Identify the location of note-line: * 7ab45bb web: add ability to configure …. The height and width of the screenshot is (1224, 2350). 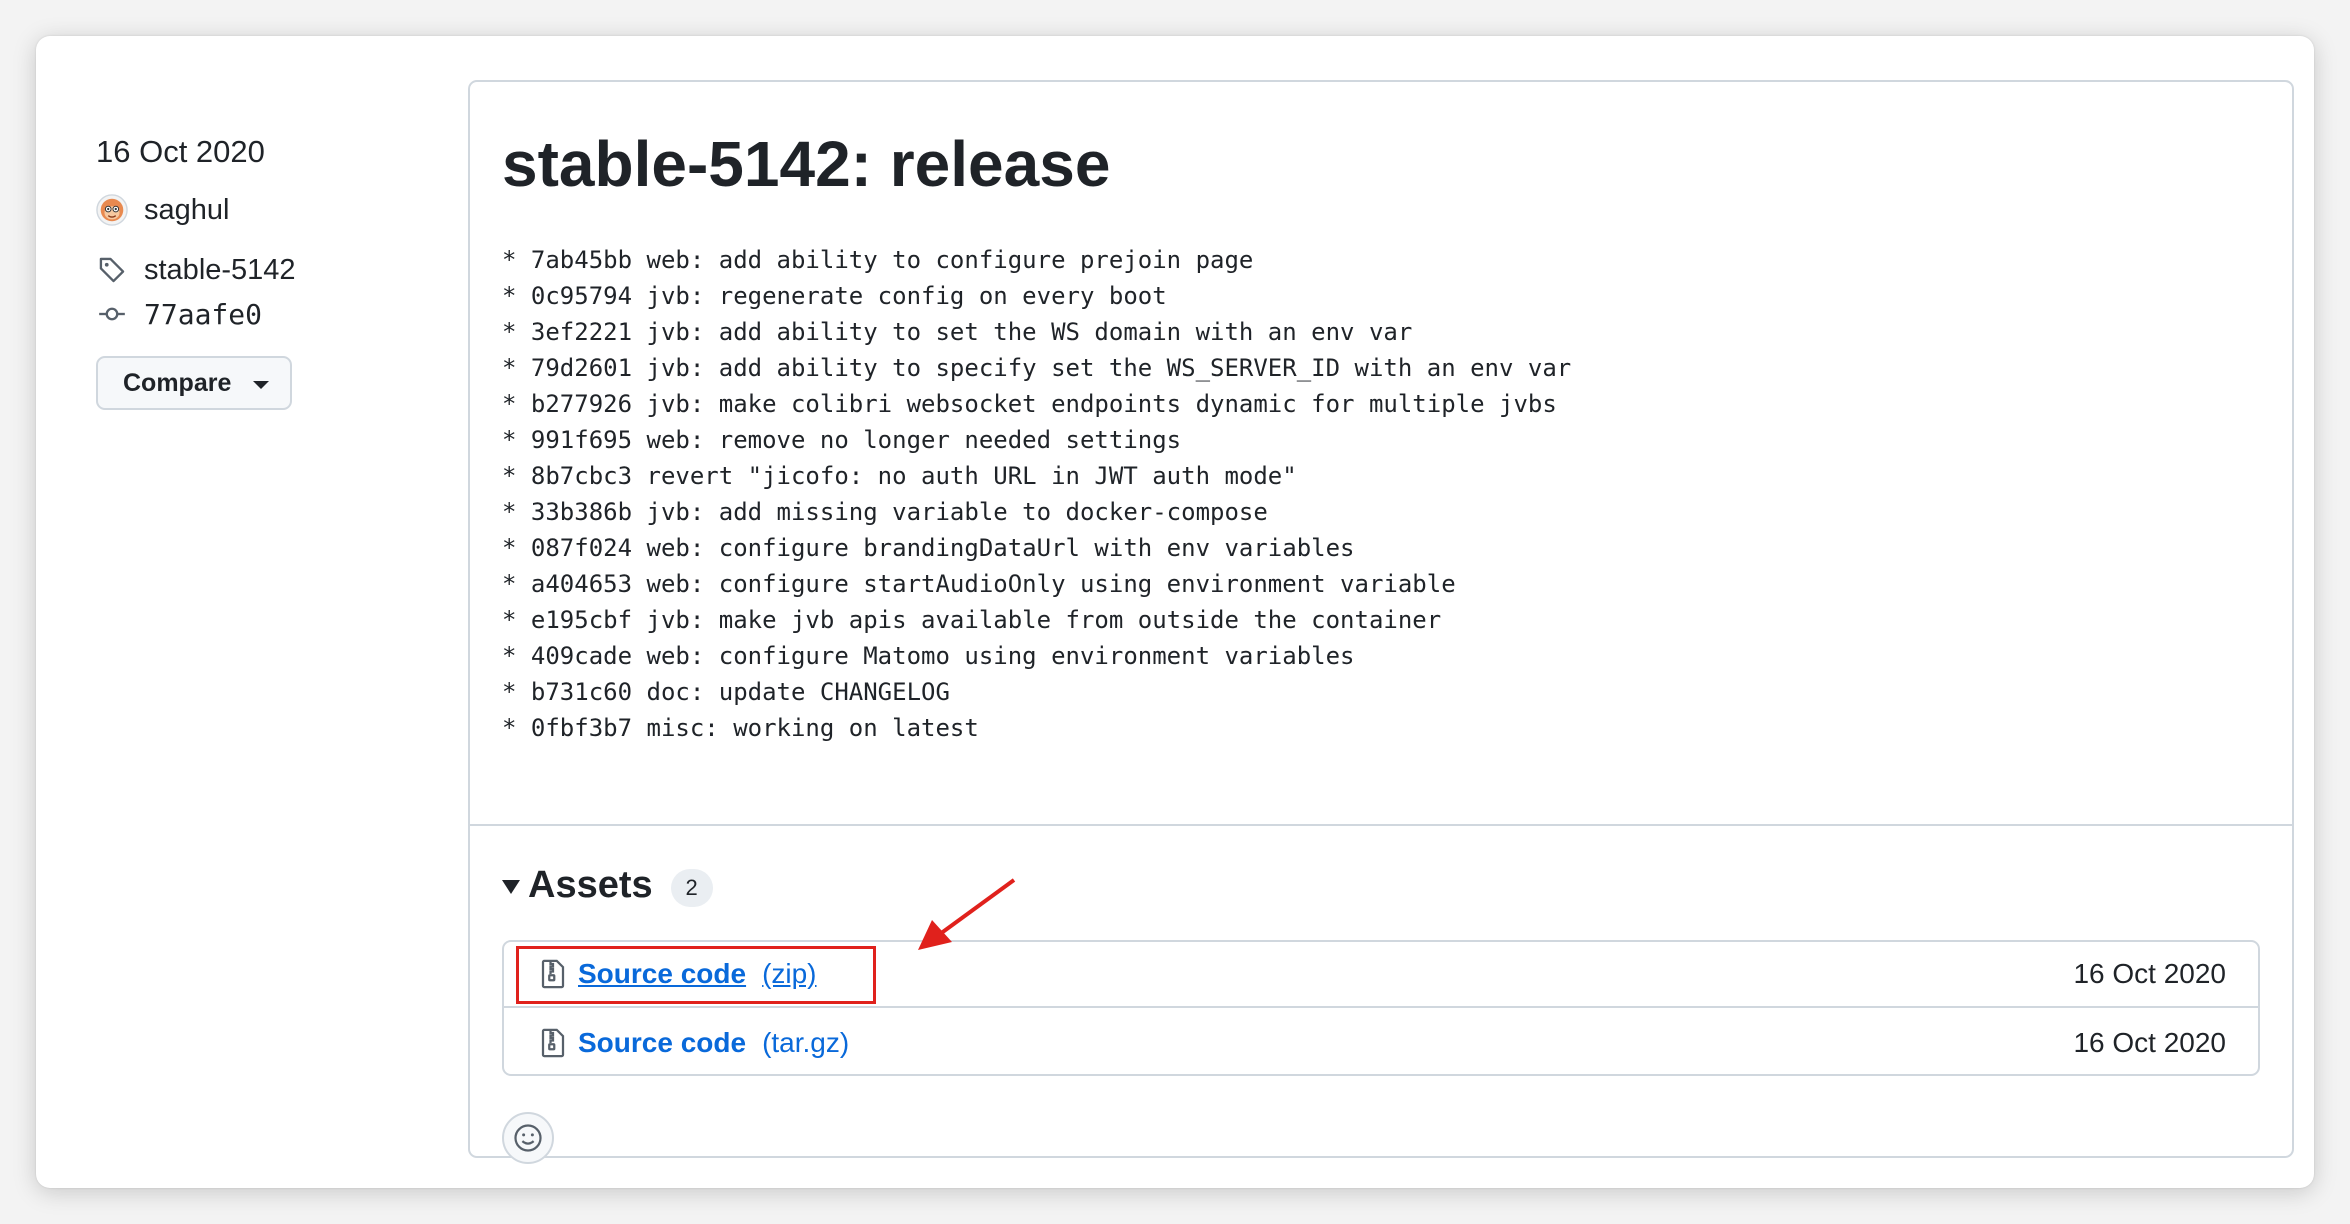
(878, 260).